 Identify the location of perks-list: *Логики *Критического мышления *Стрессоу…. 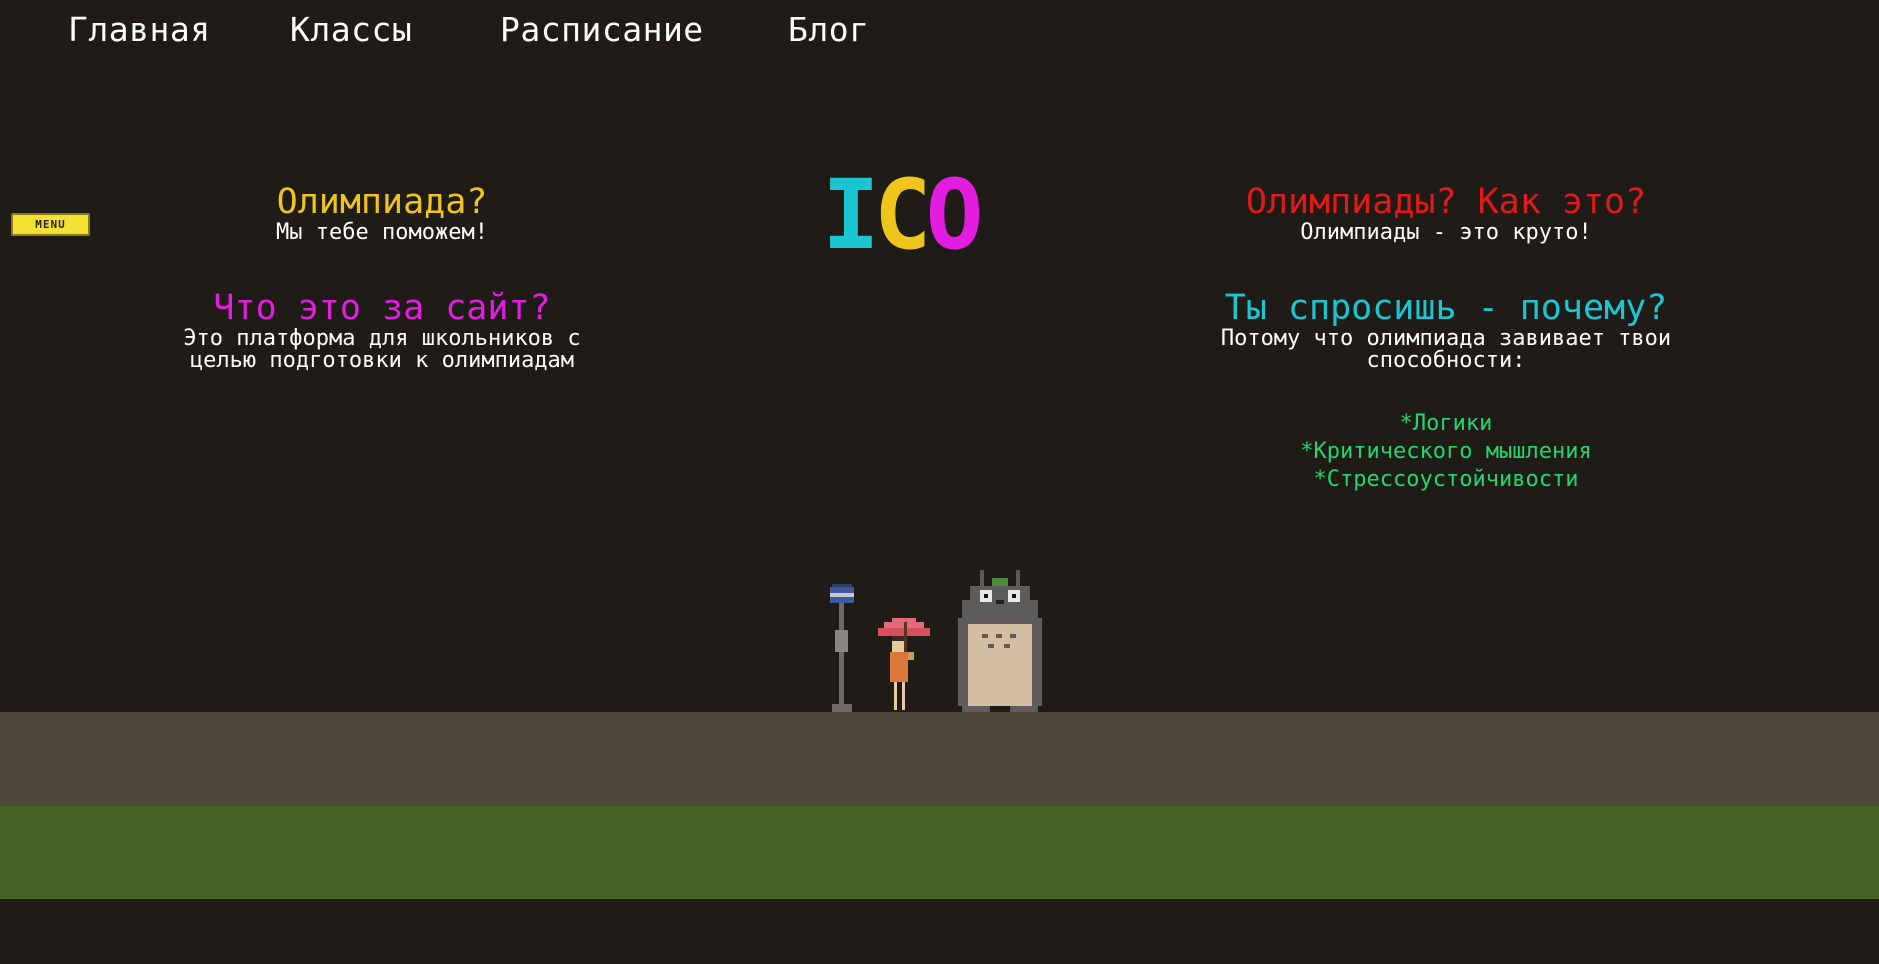
(1446, 452).